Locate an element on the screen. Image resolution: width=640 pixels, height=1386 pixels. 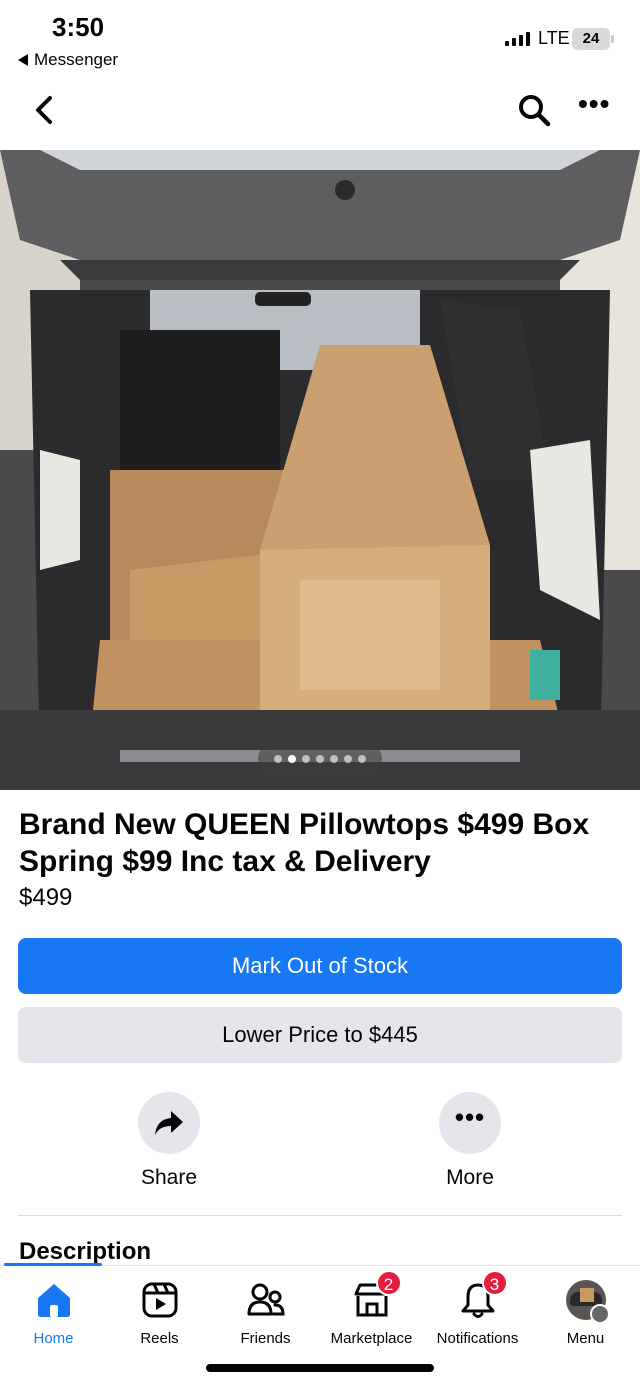
back-to-messenger-link: Messenger is located at coordinates (68, 60).